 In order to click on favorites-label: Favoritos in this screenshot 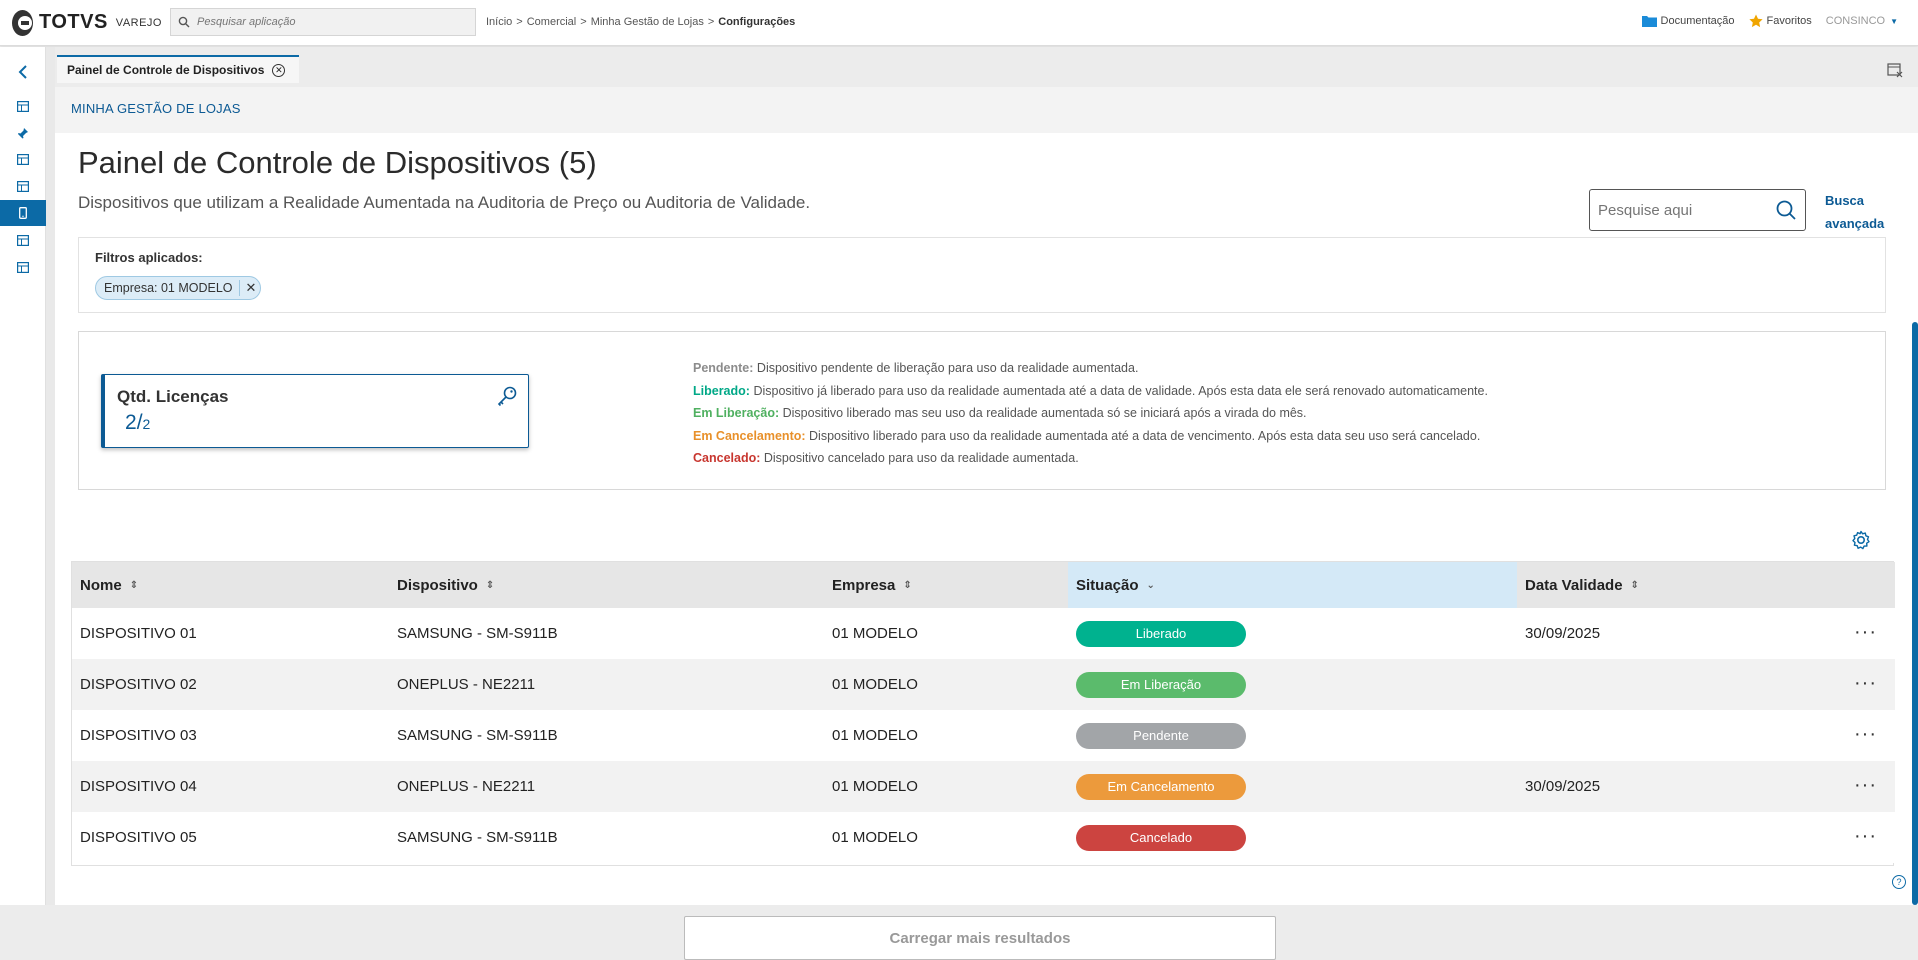, I will do `click(1789, 21)`.